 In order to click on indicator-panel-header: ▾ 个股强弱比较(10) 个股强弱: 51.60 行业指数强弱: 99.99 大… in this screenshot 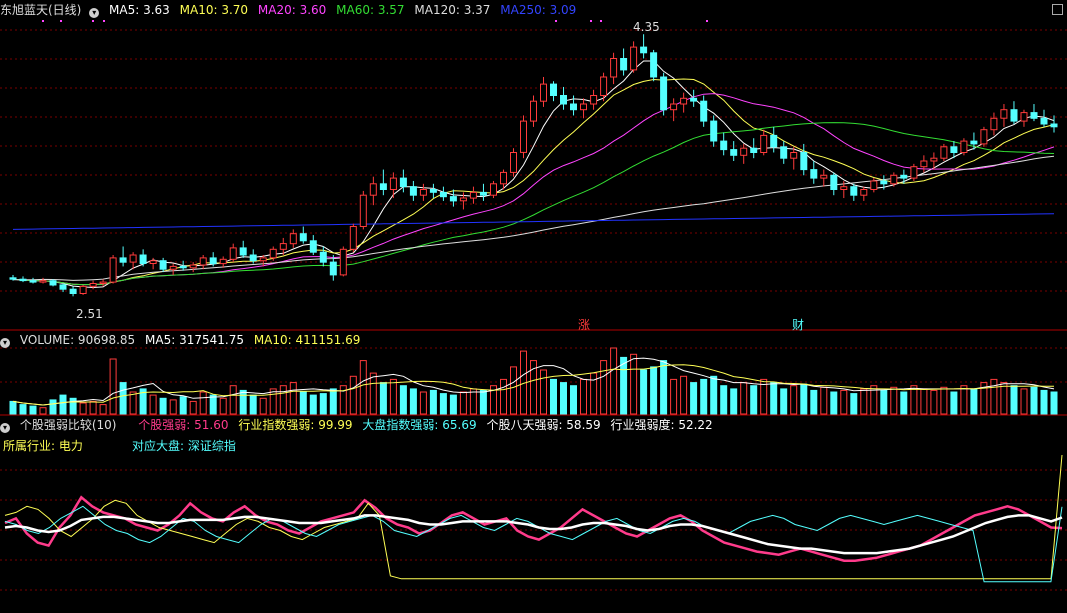, I will do `click(359, 425)`.